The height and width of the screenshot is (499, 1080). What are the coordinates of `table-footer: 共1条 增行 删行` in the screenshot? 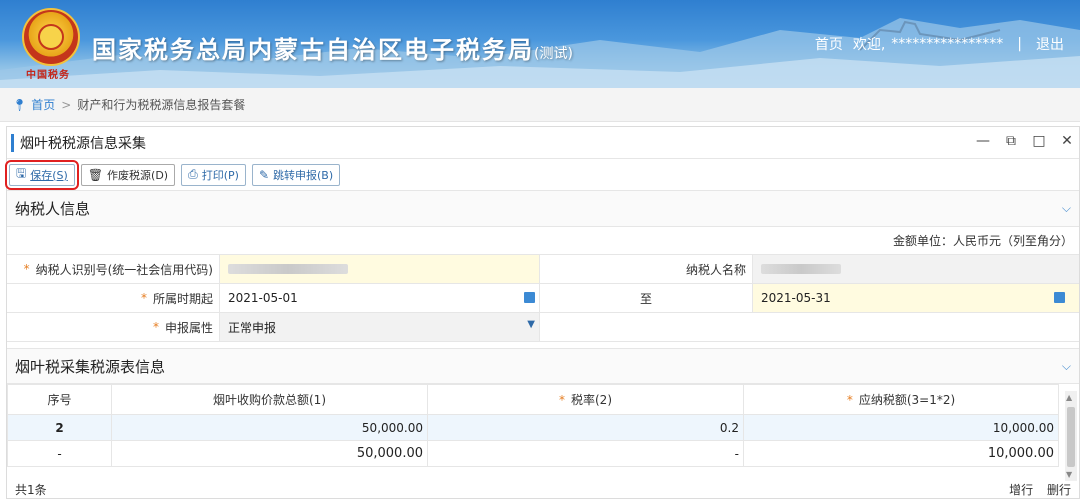 It's located at (543, 489).